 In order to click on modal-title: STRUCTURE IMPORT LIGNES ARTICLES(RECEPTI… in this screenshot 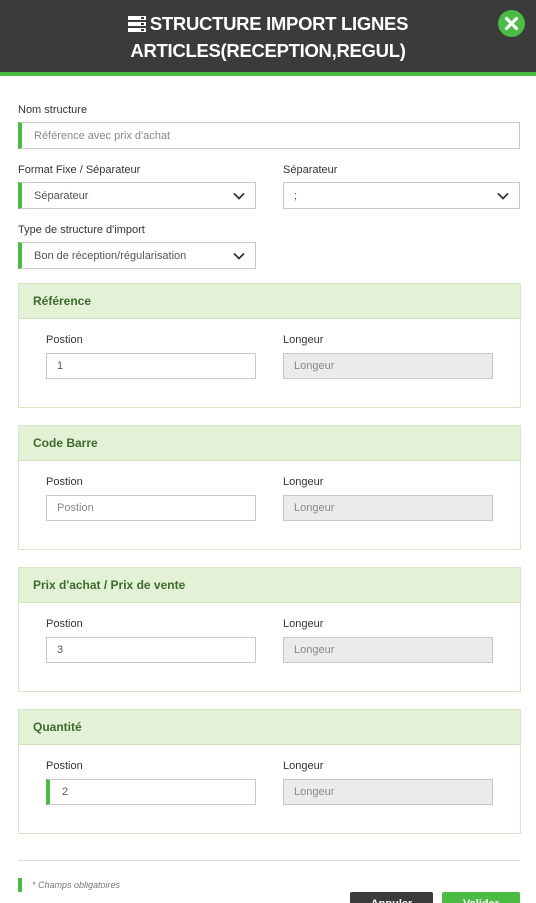, I will do `click(268, 37)`.